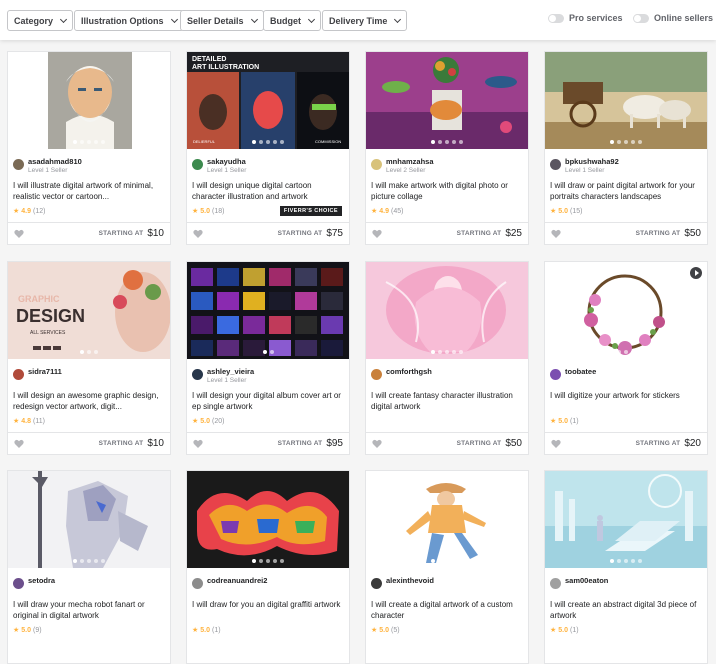  Describe the element at coordinates (45, 371) in the screenshot. I see `seller-name: sidra7111` at that location.